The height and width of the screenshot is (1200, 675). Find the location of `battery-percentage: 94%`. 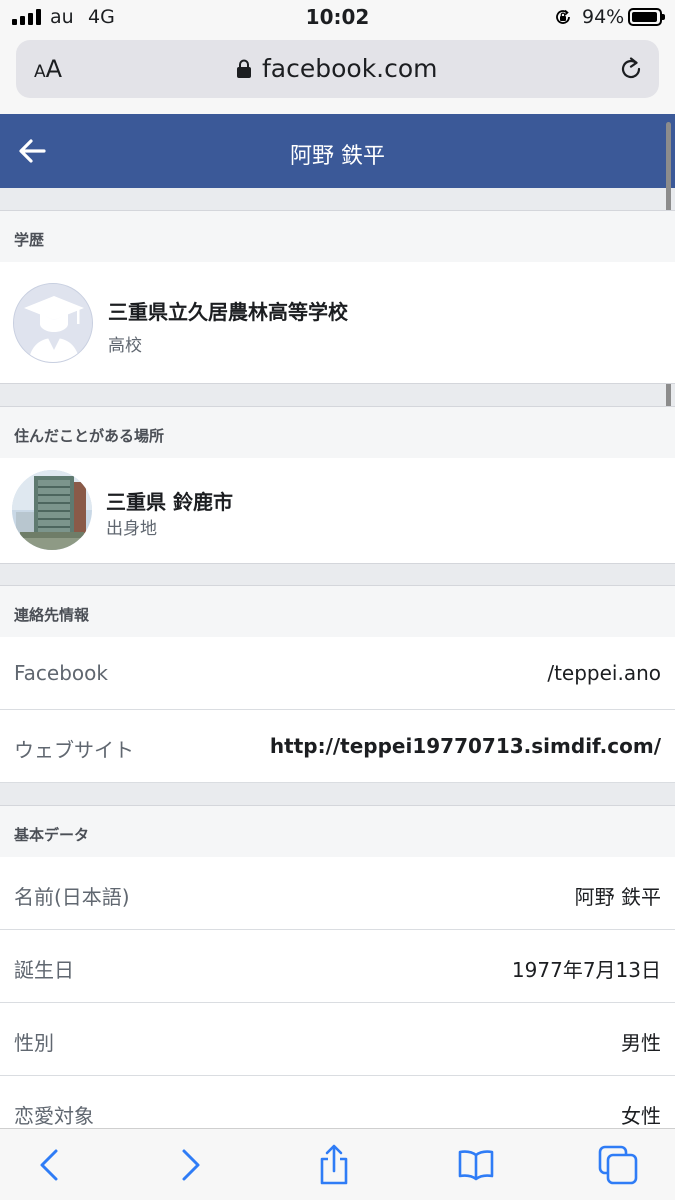

battery-percentage: 94% is located at coordinates (603, 17).